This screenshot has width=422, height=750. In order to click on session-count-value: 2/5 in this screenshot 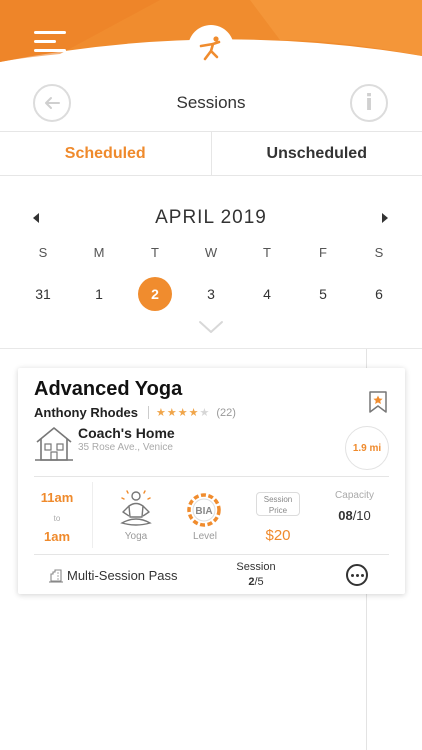, I will do `click(256, 582)`.